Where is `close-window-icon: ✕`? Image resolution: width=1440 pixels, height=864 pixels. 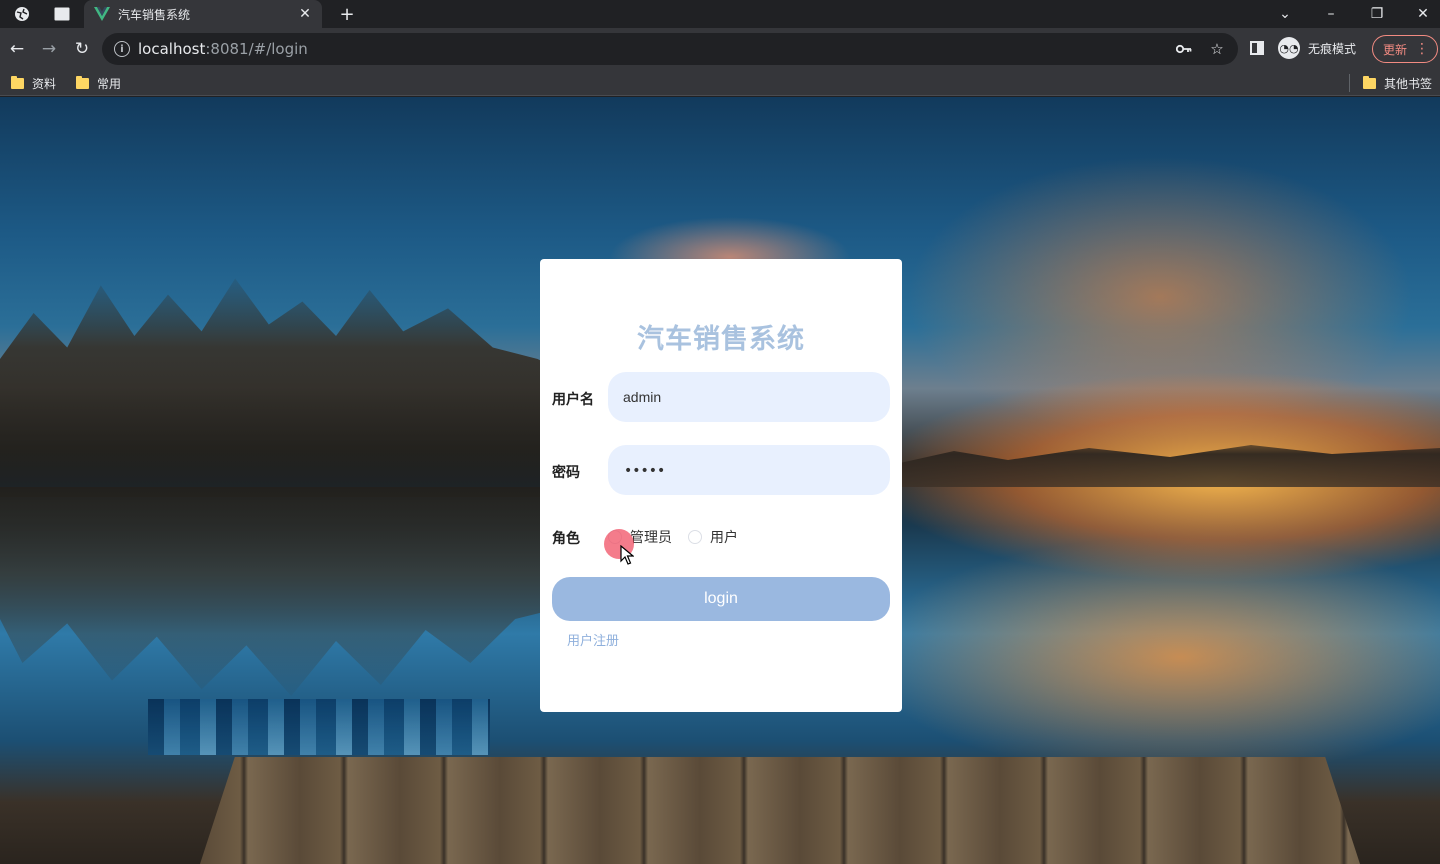
close-window-icon: ✕ is located at coordinates (1420, 14).